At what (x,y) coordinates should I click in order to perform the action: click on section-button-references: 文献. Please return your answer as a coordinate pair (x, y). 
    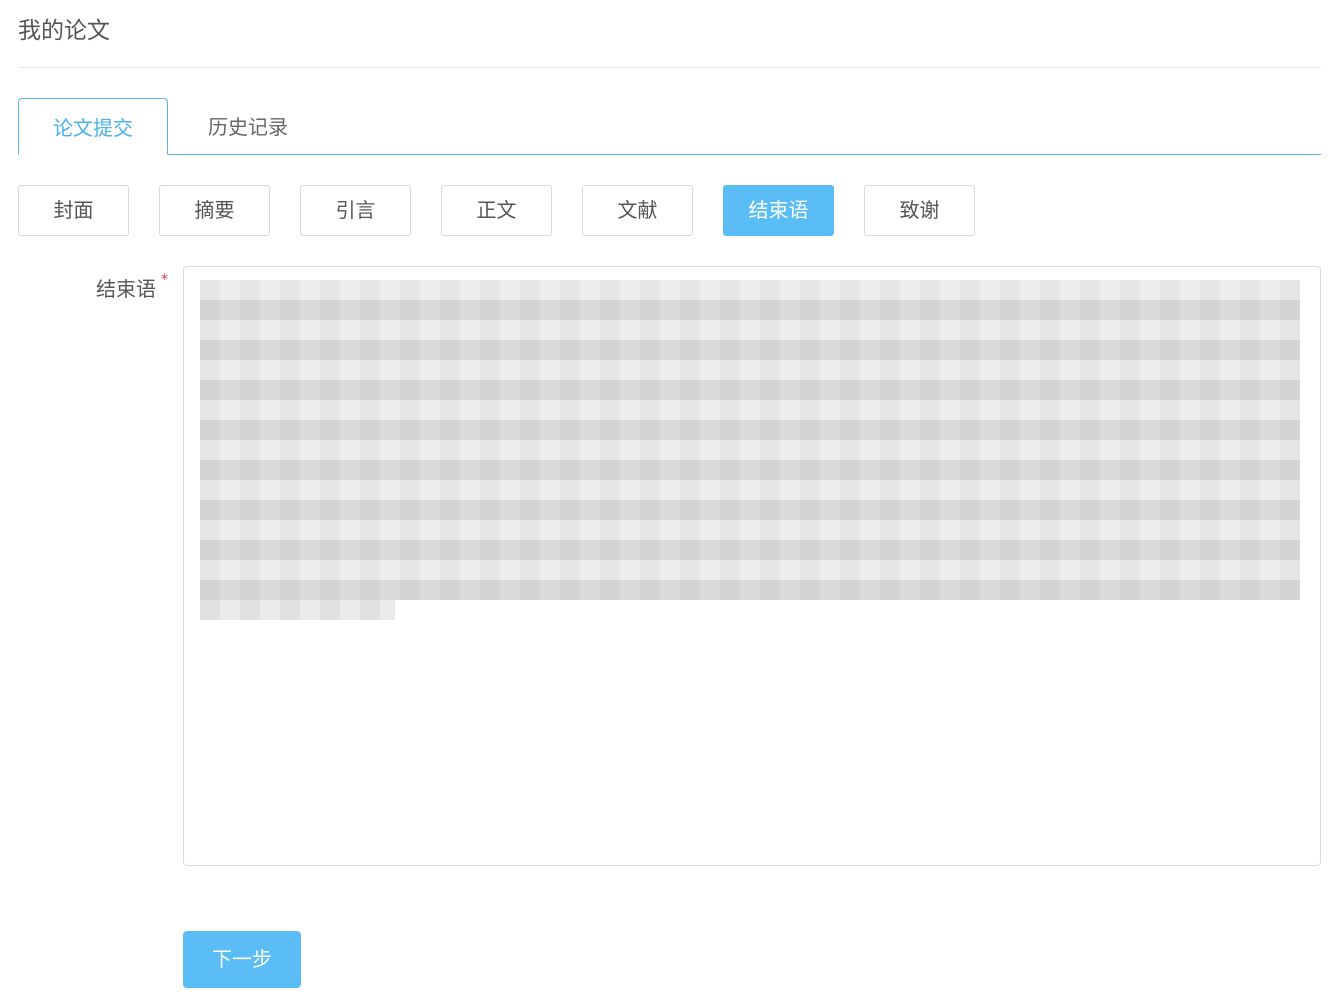
    Looking at the image, I should click on (637, 210).